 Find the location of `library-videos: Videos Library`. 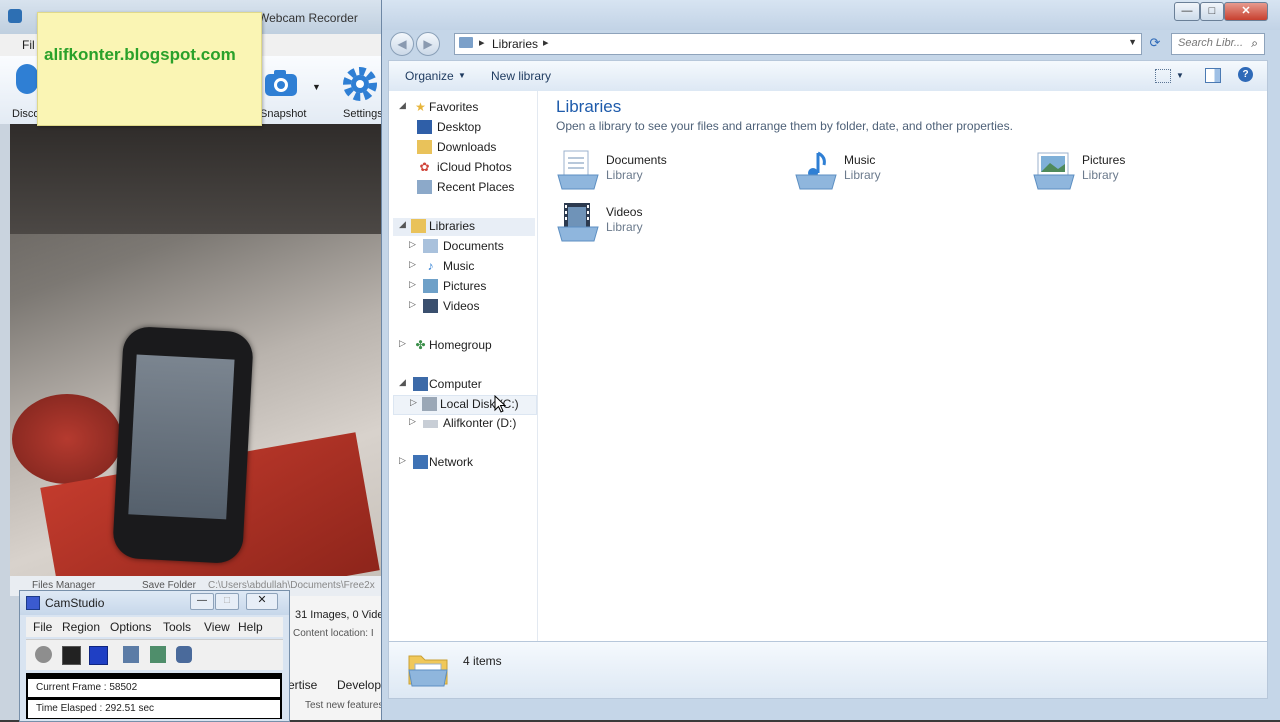

library-videos: Videos Library is located at coordinates (671, 223).